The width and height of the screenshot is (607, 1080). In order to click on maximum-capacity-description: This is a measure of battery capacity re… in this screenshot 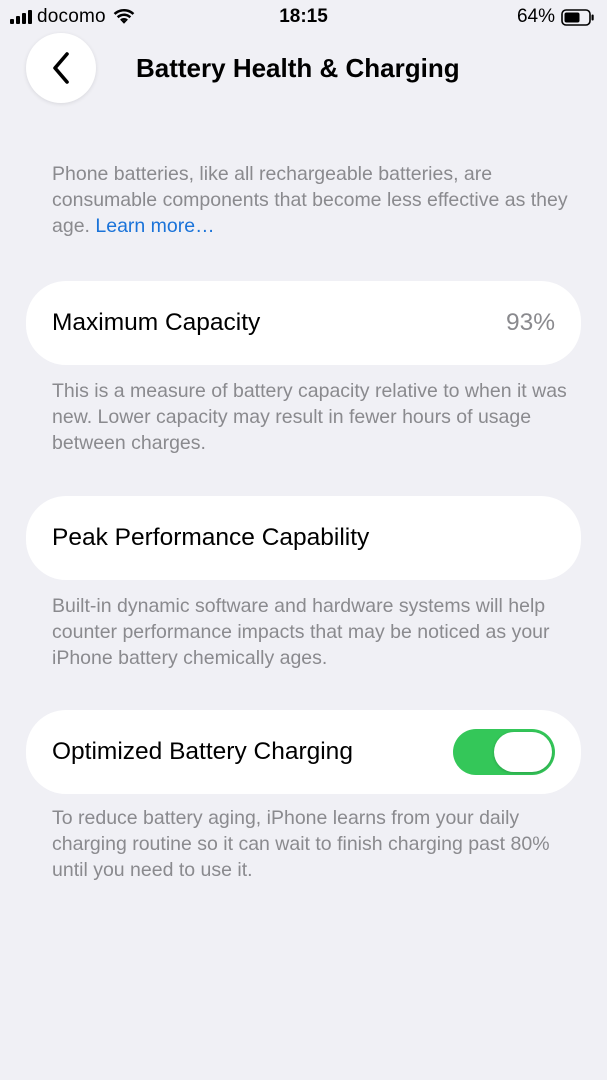, I will do `click(309, 417)`.